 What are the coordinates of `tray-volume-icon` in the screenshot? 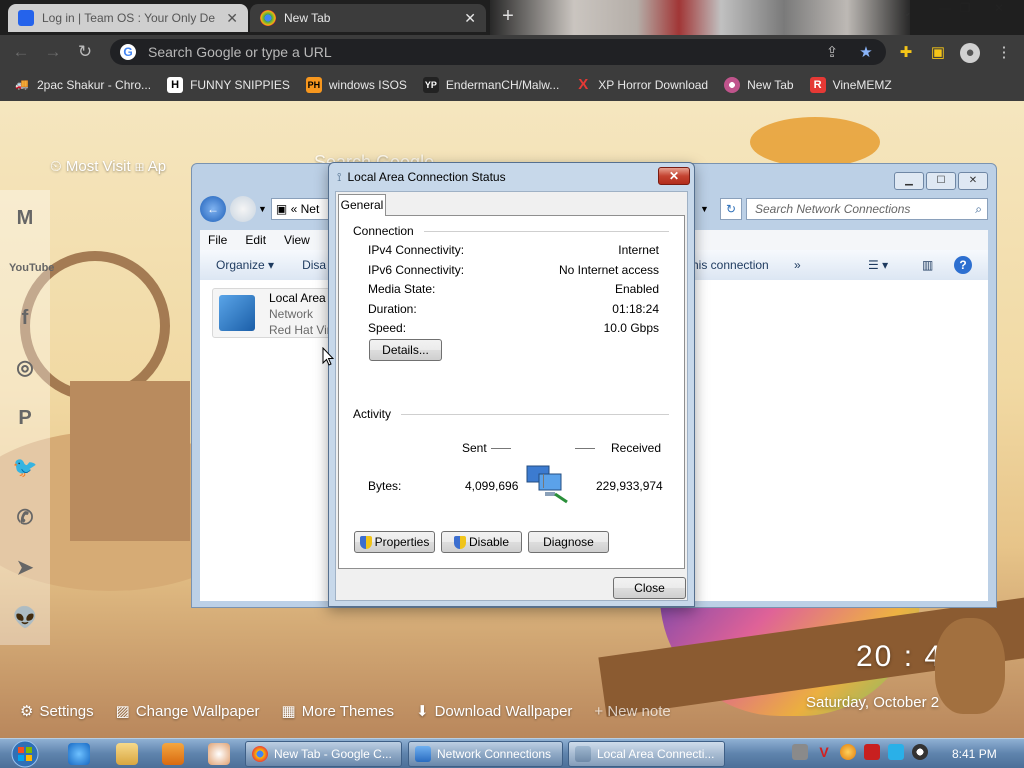 It's located at (920, 752).